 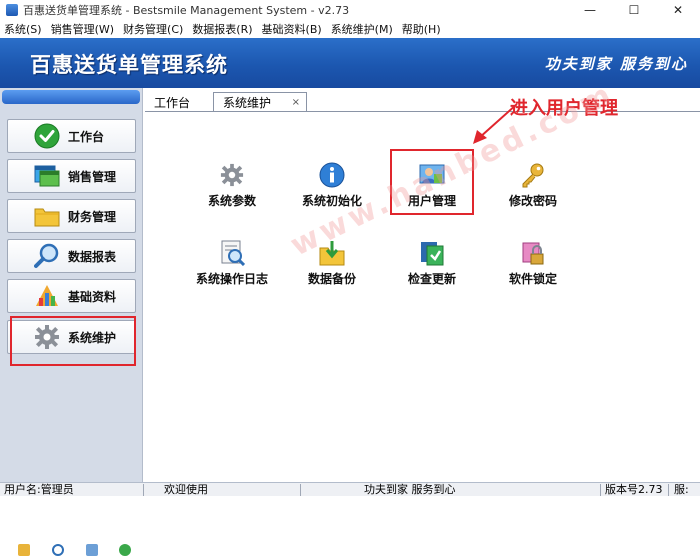 What do you see at coordinates (431, 279) in the screenshot?
I see `tool-label: 检查更新` at bounding box center [431, 279].